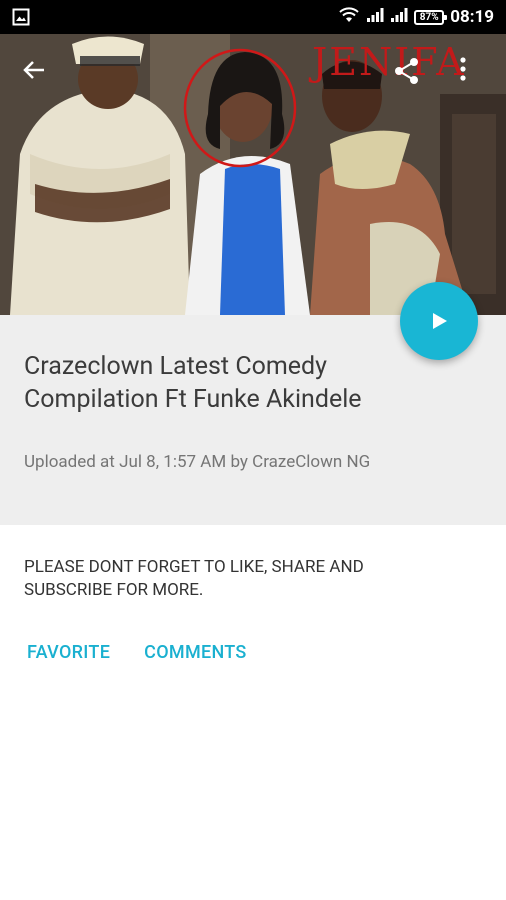 The width and height of the screenshot is (506, 900). I want to click on more-options-button, so click(476, 74).